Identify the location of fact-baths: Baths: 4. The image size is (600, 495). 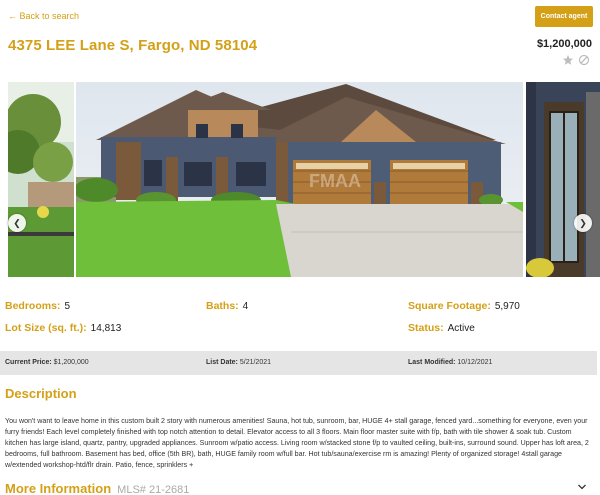
(227, 306).